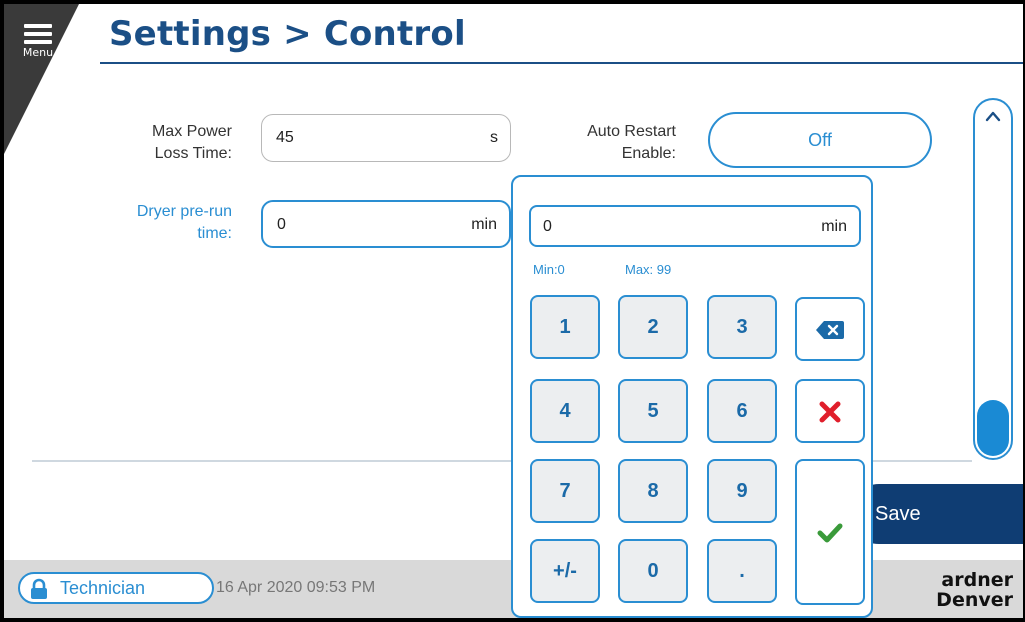 The image size is (1025, 622). I want to click on lock-icon, so click(39, 588).